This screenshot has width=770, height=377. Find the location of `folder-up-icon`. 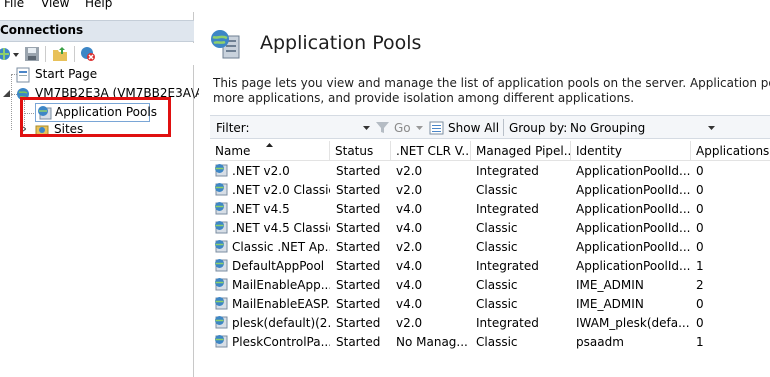

folder-up-icon is located at coordinates (60, 54).